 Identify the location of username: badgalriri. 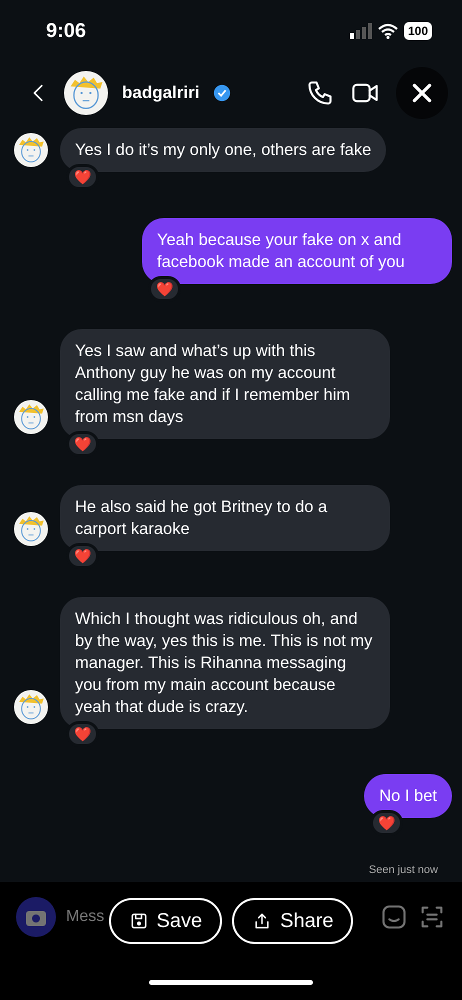
(161, 93).